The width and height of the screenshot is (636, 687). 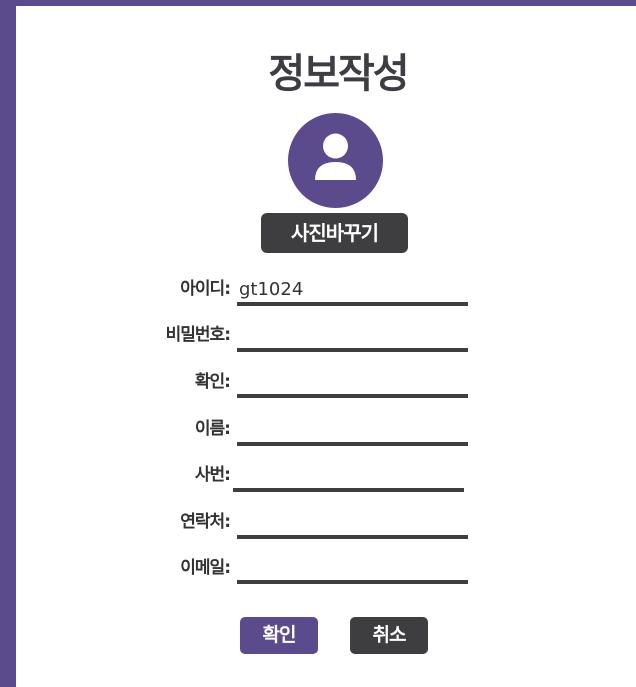 What do you see at coordinates (348, 477) in the screenshot?
I see `employee-number-field` at bounding box center [348, 477].